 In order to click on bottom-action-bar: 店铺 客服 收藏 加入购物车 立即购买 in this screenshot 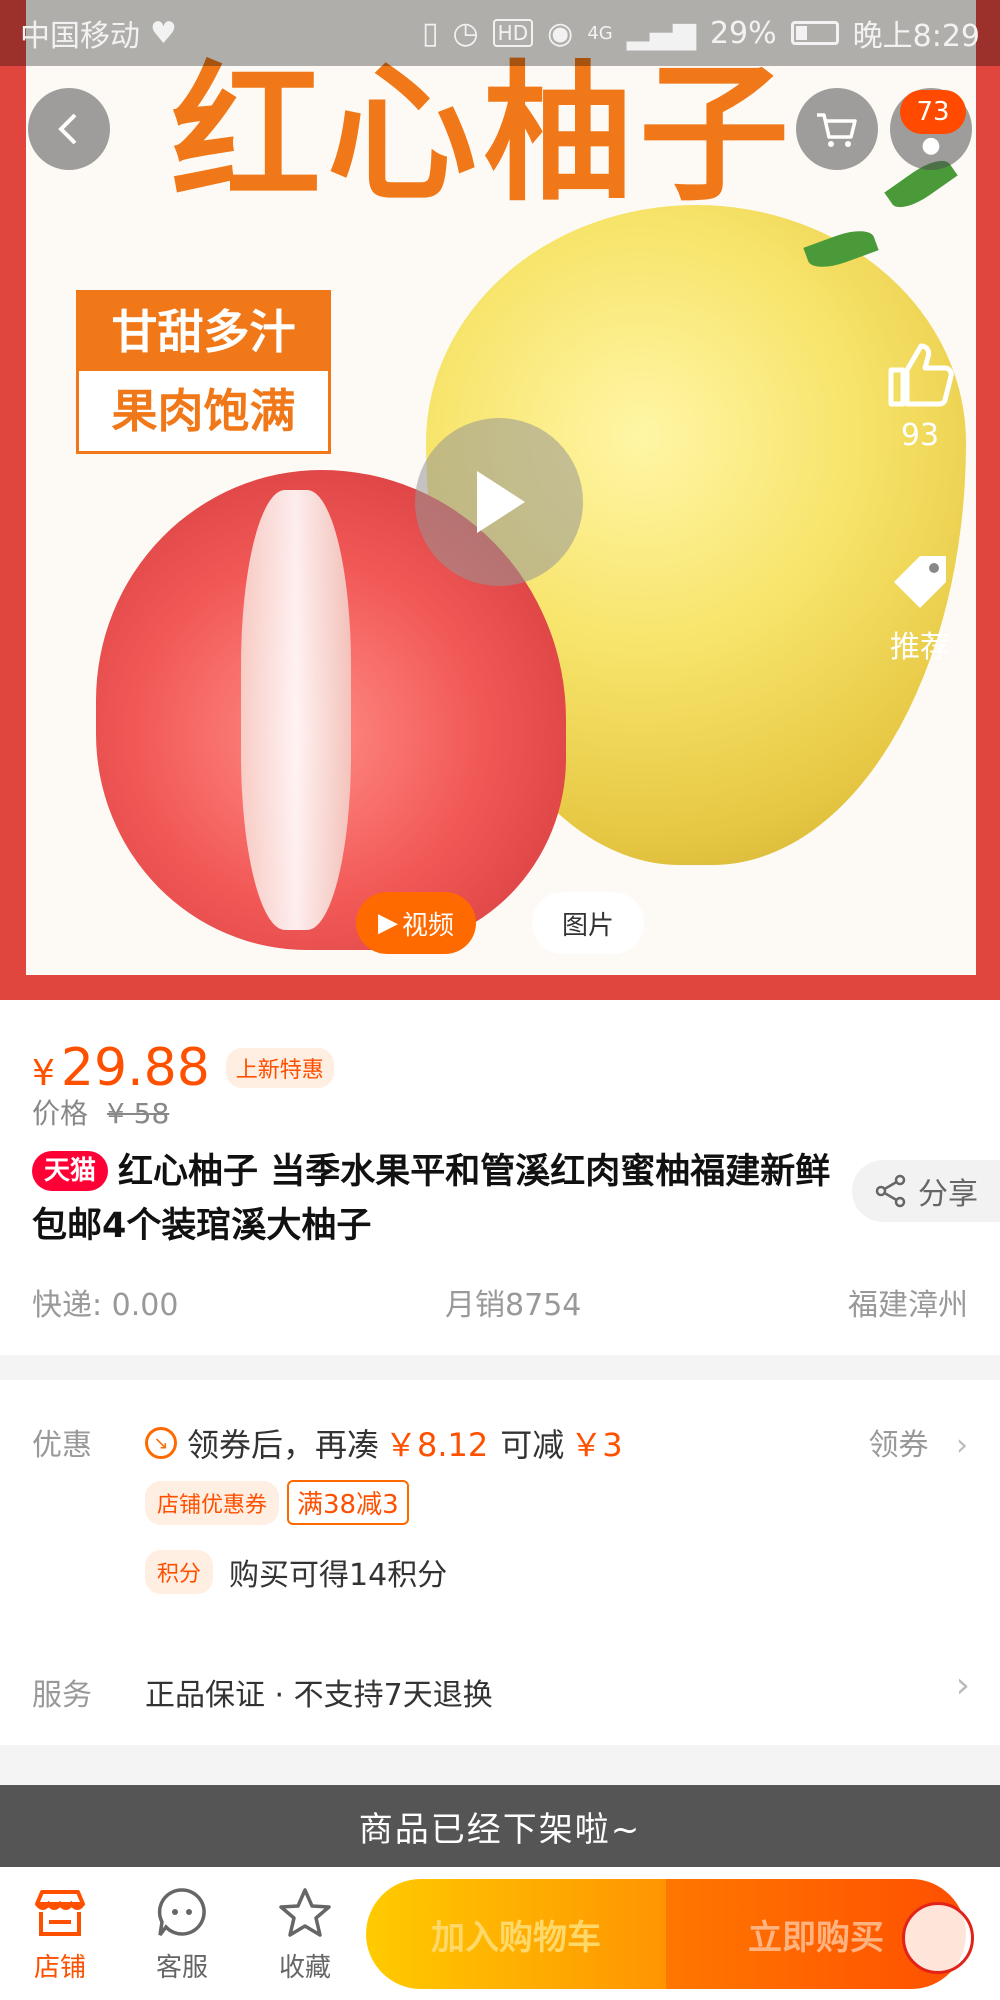, I will do `click(500, 1933)`.